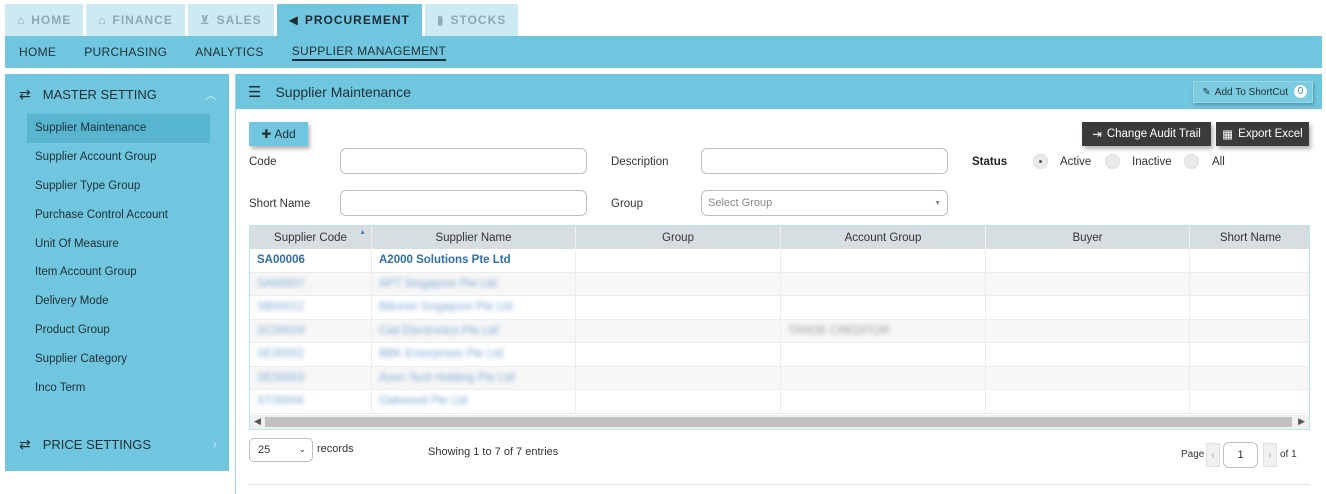  What do you see at coordinates (135, 20) in the screenshot?
I see `module-tab-finance: ⌂ FINANCE` at bounding box center [135, 20].